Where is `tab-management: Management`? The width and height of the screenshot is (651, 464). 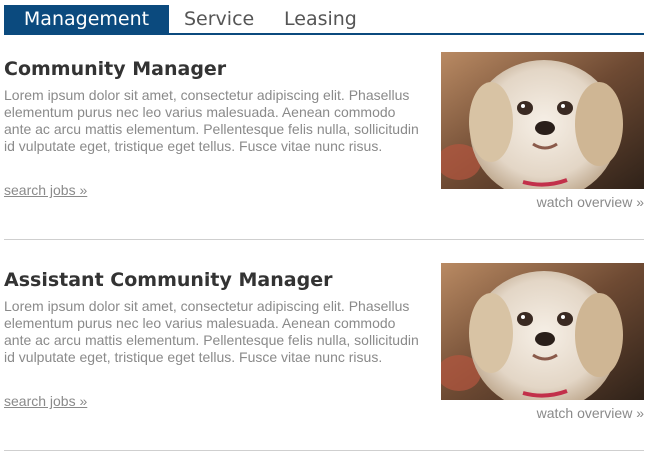 tab-management: Management is located at coordinates (86, 19).